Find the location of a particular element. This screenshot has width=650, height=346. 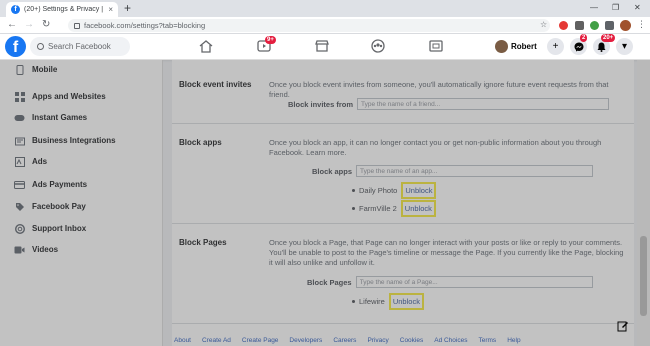

tab-title: (20+) Settings & Privacy | Faceb is located at coordinates (64, 9).